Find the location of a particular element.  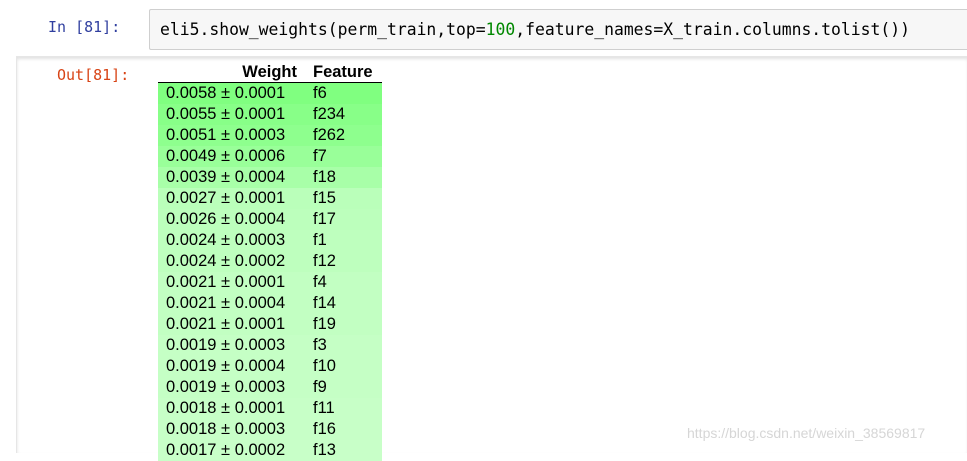

code-suffix: ,feature_names=X_train.columns.tolist()) is located at coordinates (712, 29).